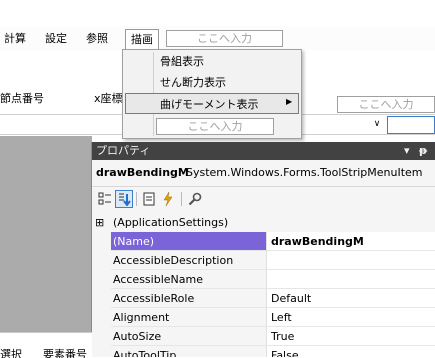 This screenshot has height=358, width=435. Describe the element at coordinates (263, 151) in the screenshot. I see `properties-title-bar: プロパティ ▾ ᵽ` at that location.